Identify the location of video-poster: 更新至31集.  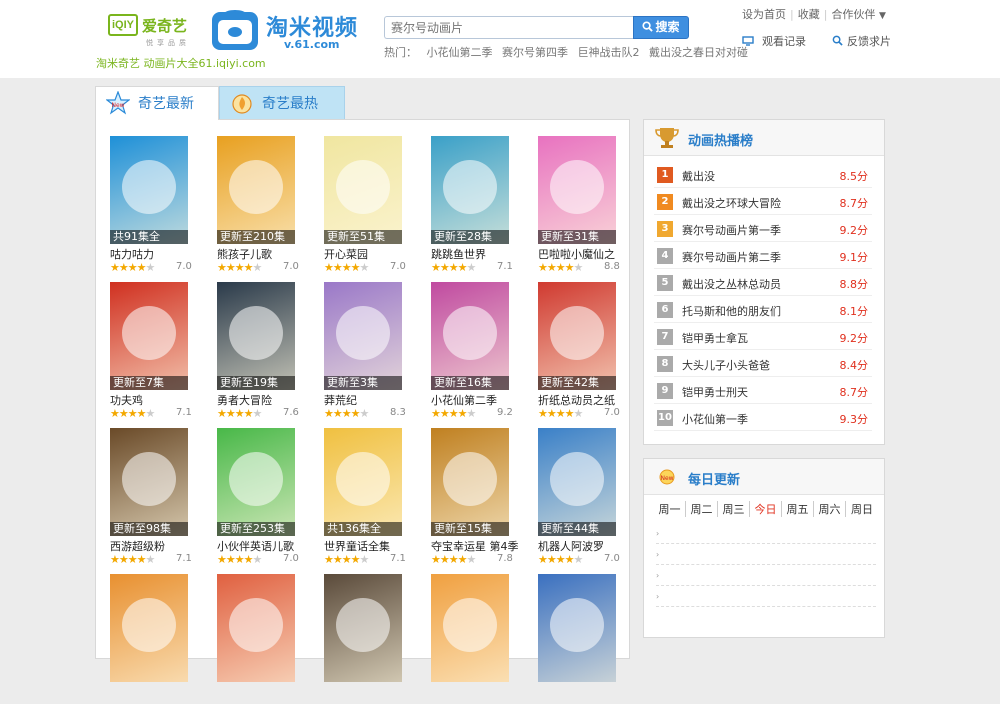
(577, 190).